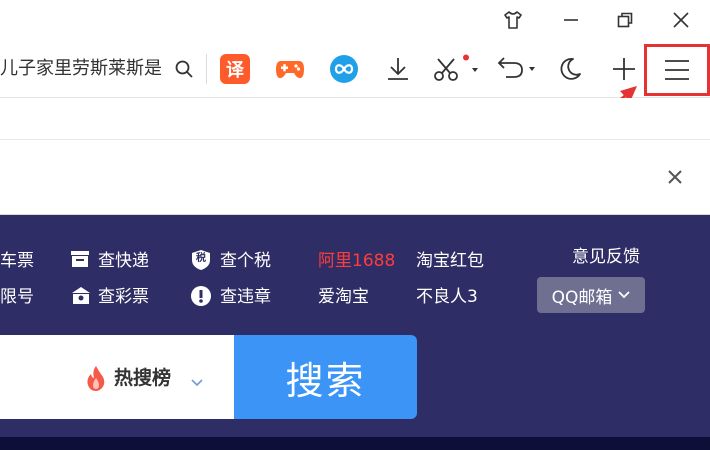 The width and height of the screenshot is (710, 450). I want to click on skin-button, so click(513, 20).